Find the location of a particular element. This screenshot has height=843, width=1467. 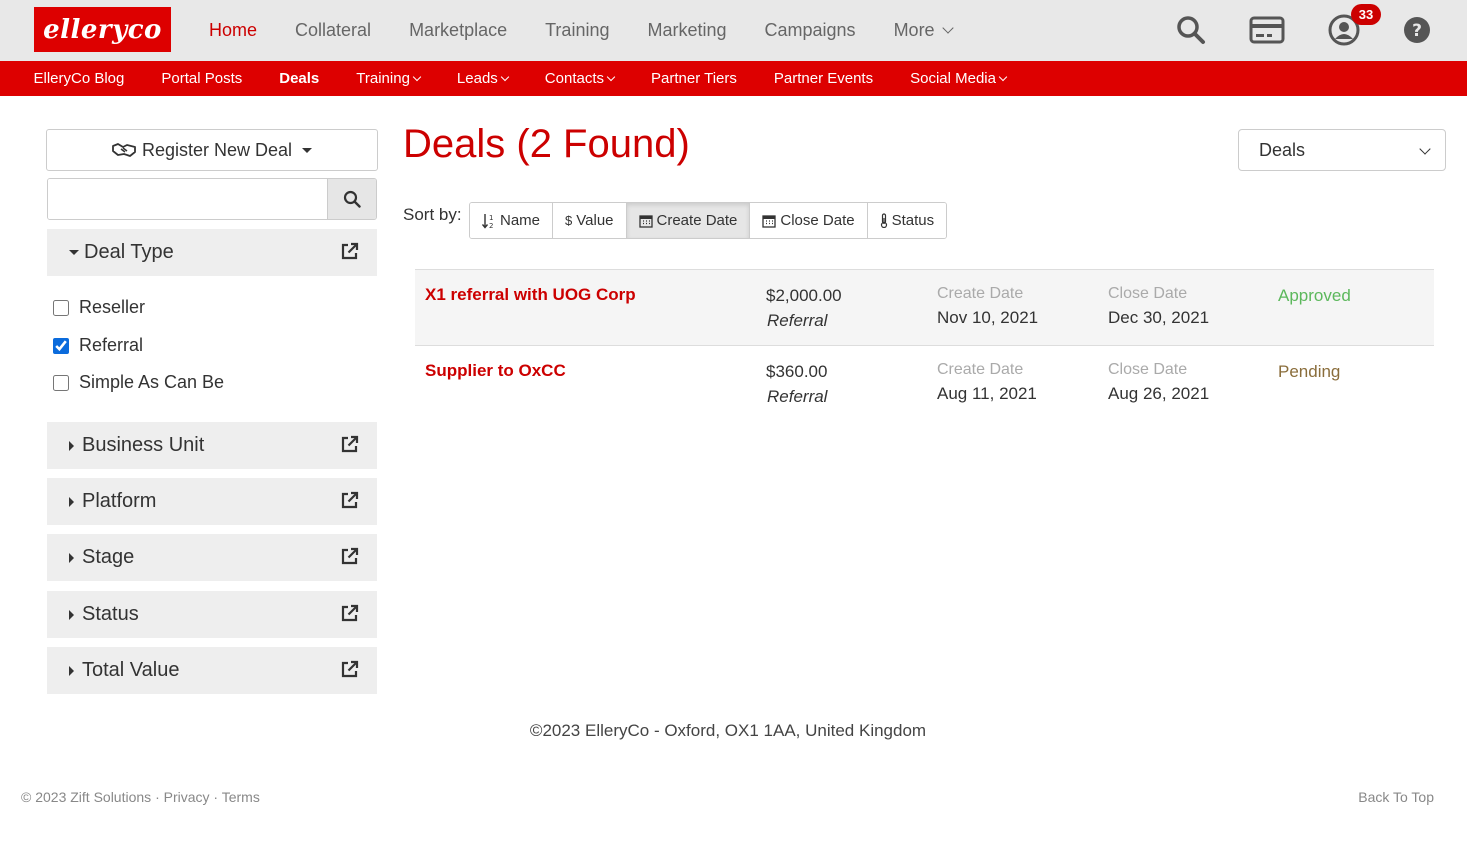

svg-text: 2 is located at coordinates (491, 225).